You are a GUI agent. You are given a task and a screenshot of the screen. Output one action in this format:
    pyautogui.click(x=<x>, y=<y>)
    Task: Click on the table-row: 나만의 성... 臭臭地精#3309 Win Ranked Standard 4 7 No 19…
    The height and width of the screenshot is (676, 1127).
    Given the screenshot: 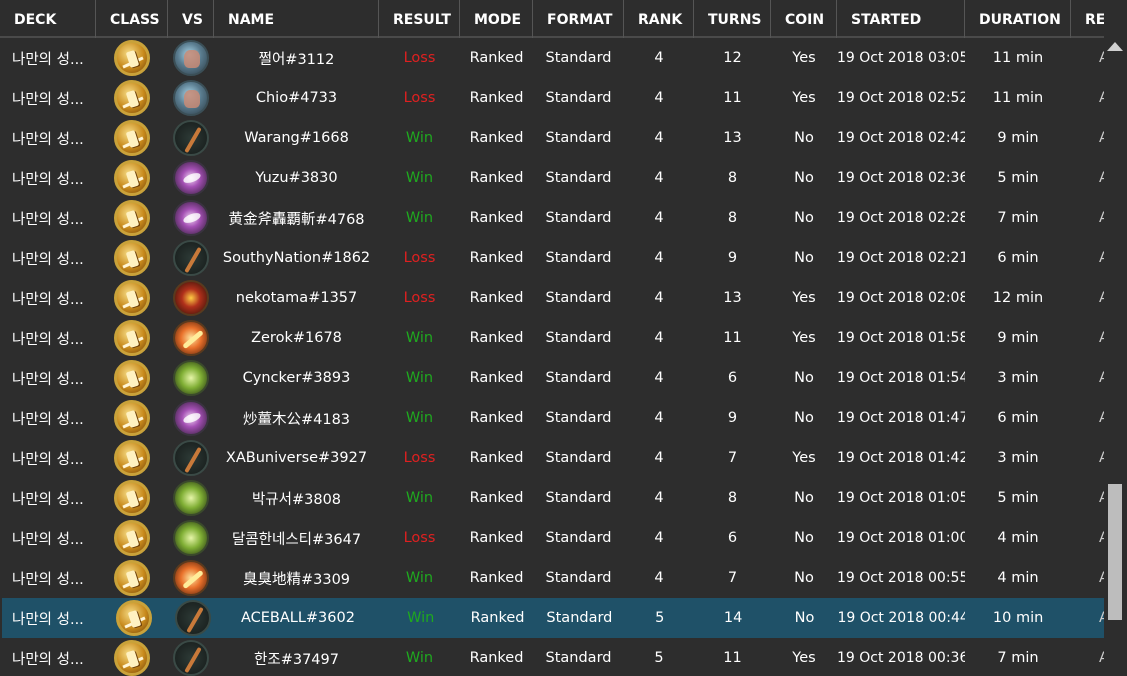 What is the action you would take?
    pyautogui.click(x=552, y=578)
    